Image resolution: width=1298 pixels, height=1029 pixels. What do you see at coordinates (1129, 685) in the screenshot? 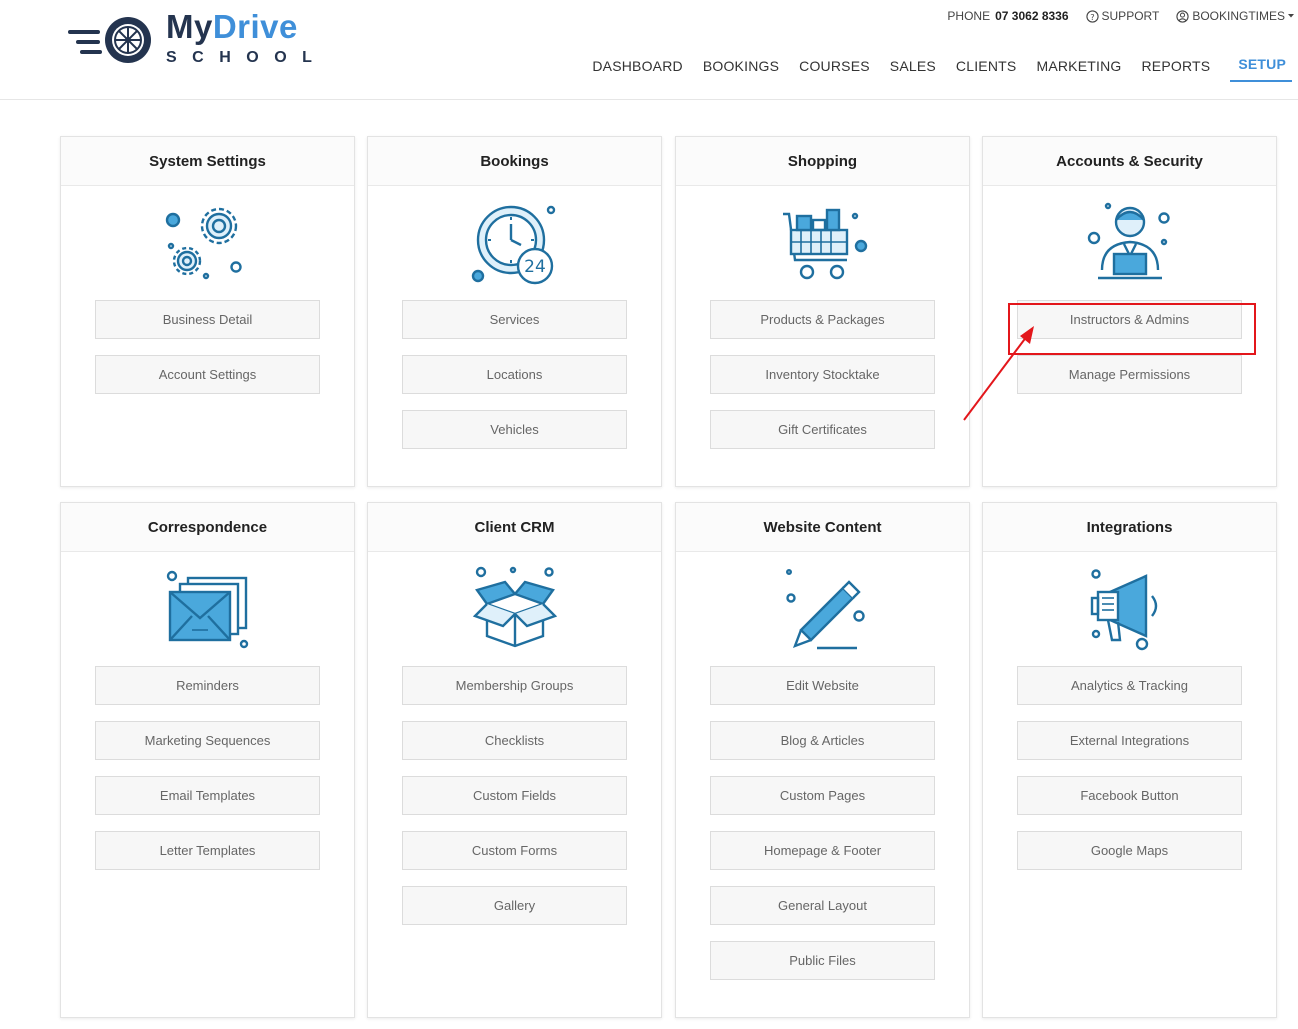
I see `analytics-tracking-button: Analytics & Tracking` at bounding box center [1129, 685].